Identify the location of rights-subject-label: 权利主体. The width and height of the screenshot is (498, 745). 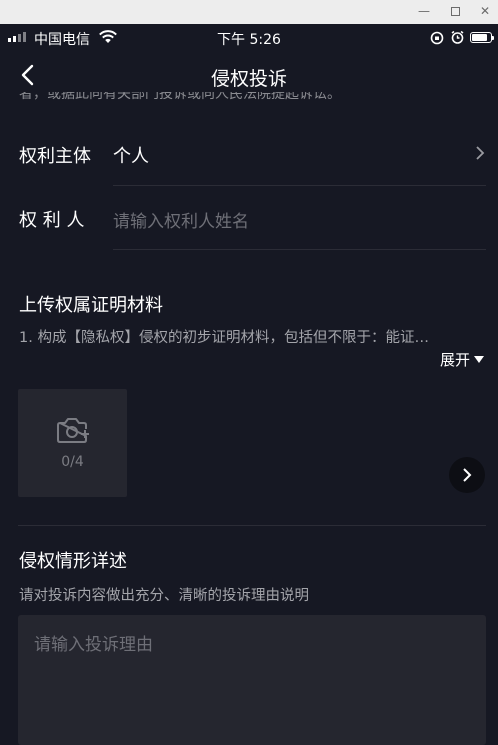
(55, 156).